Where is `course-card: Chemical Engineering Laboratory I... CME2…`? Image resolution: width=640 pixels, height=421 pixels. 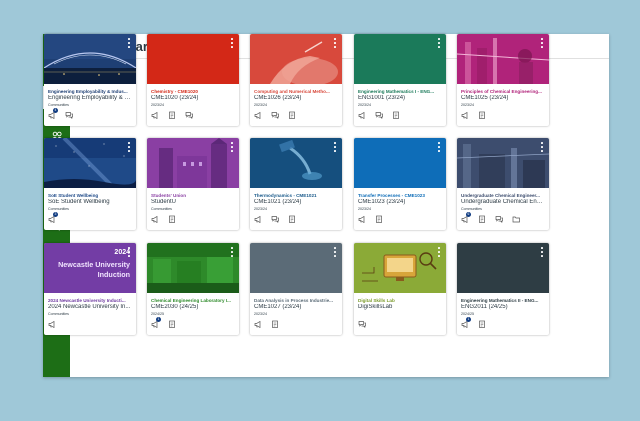
course-card: Chemical Engineering Laboratory I... CME2… is located at coordinates (193, 289).